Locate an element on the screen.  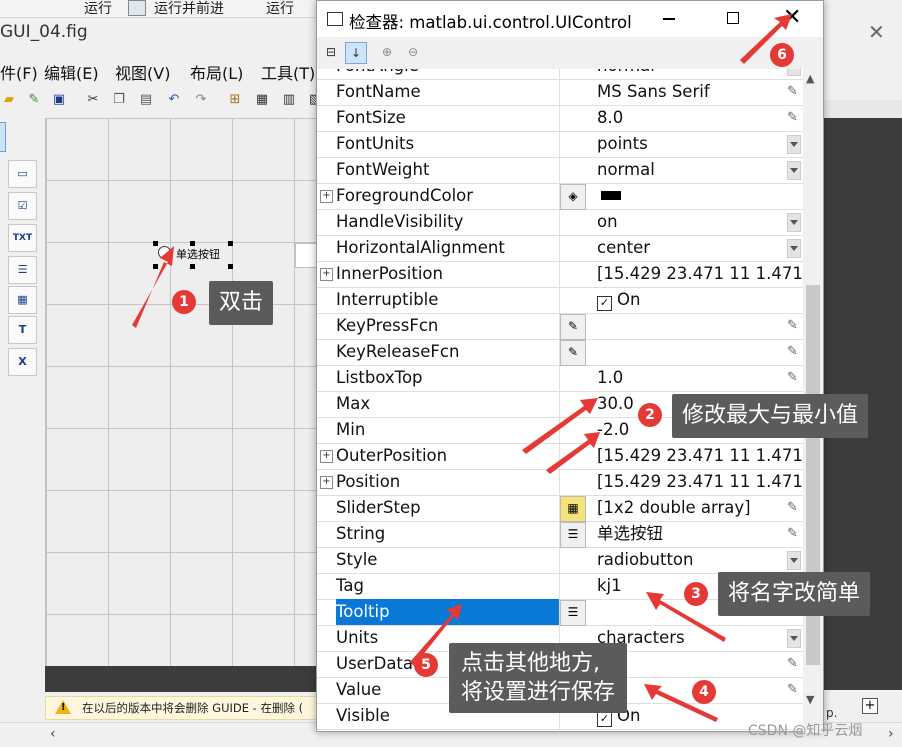
callout-3: 将名字改简单 is located at coordinates (794, 594).